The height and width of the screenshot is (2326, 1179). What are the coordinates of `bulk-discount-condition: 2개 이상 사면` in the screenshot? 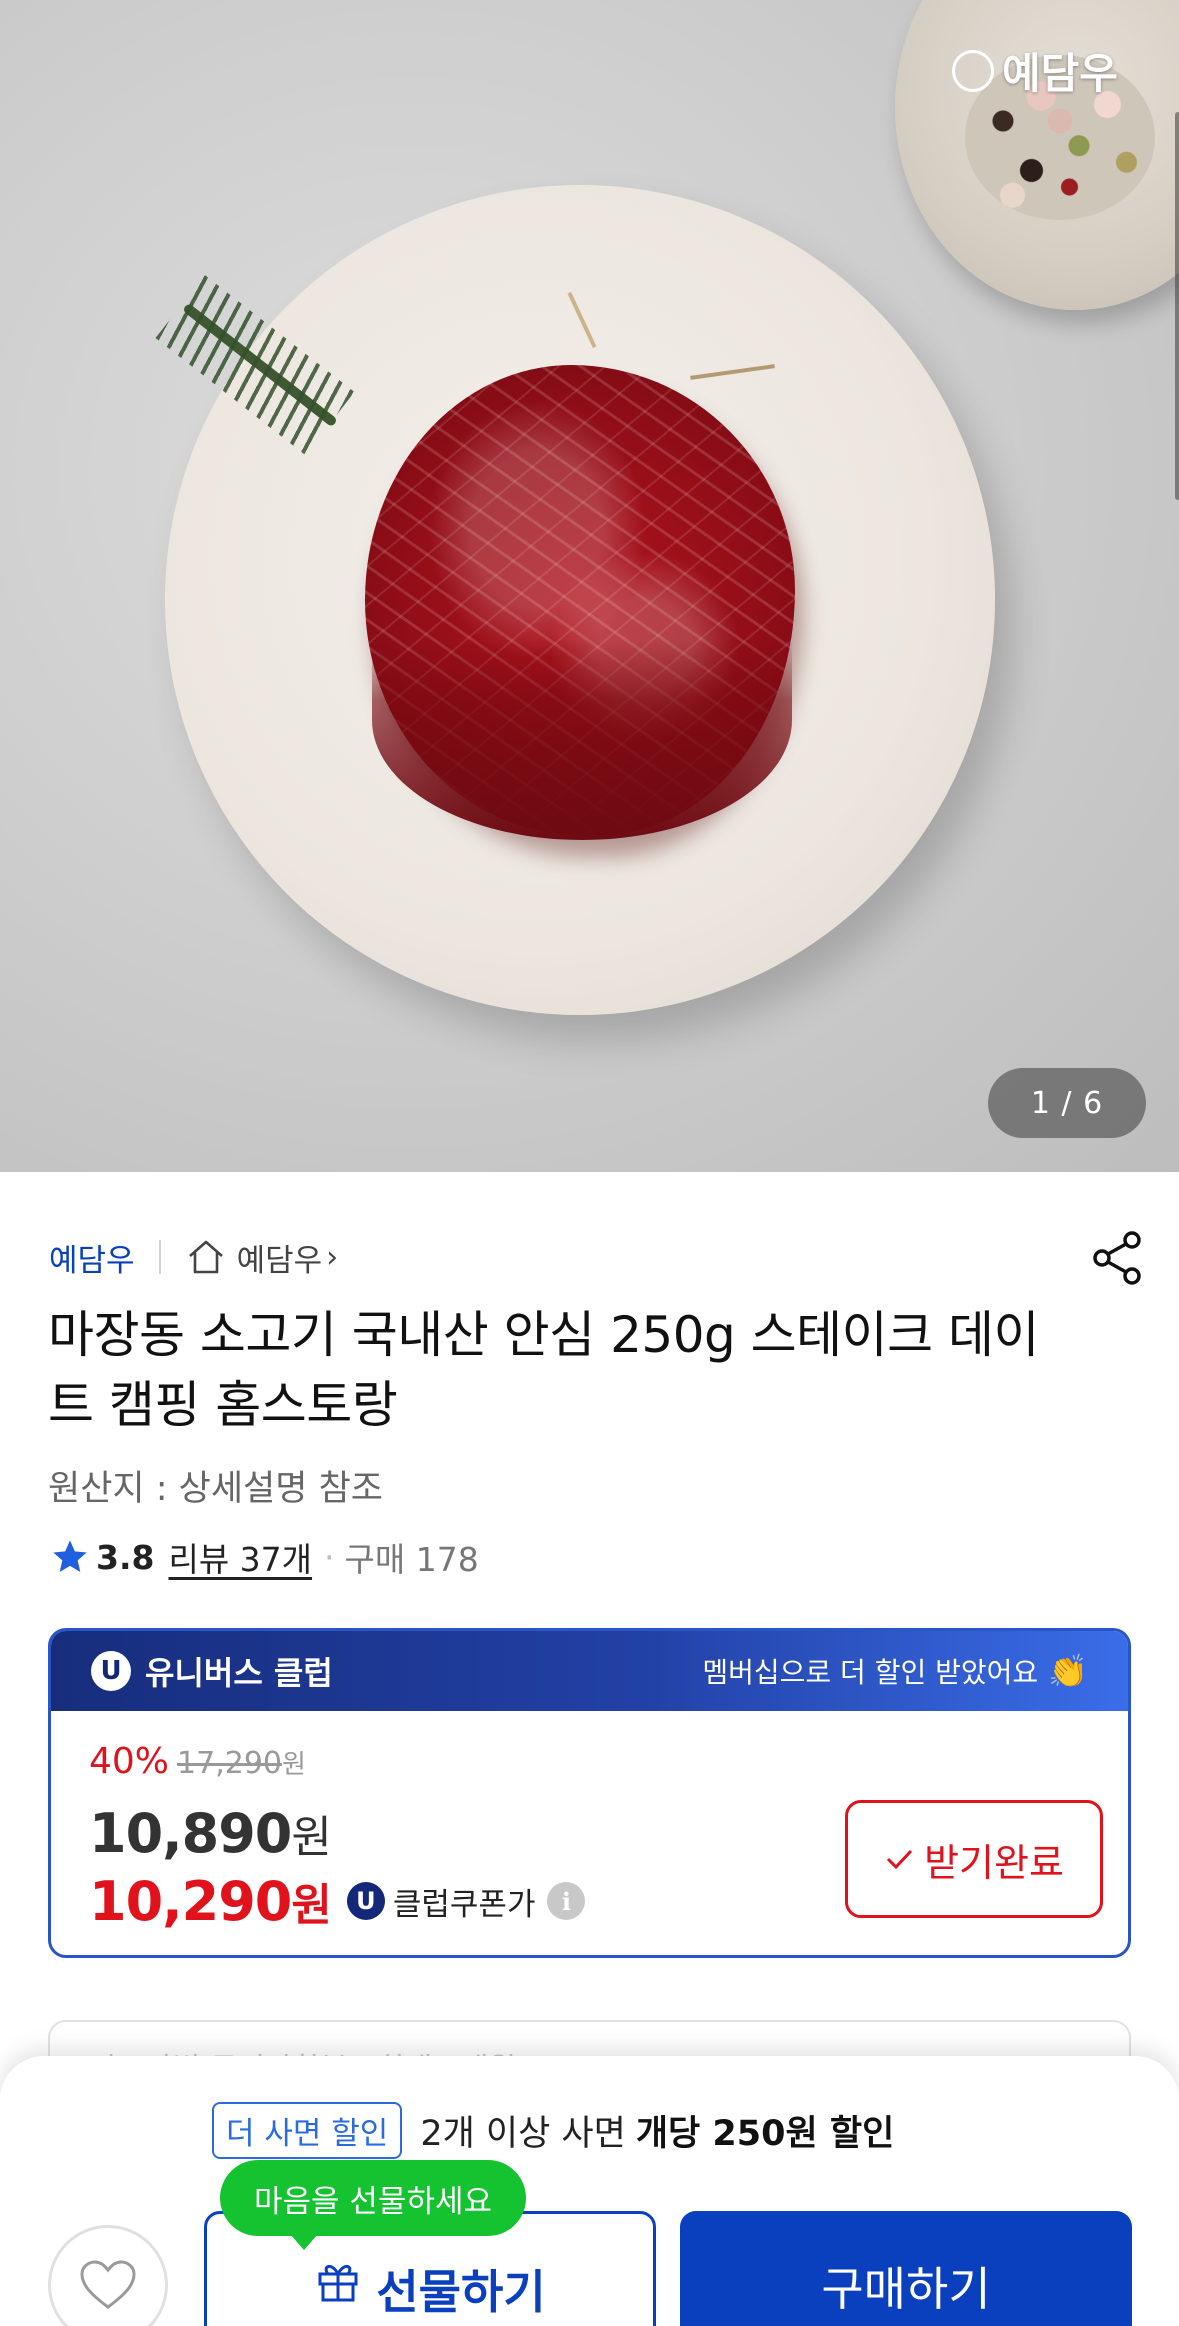 It's located at (523, 2134).